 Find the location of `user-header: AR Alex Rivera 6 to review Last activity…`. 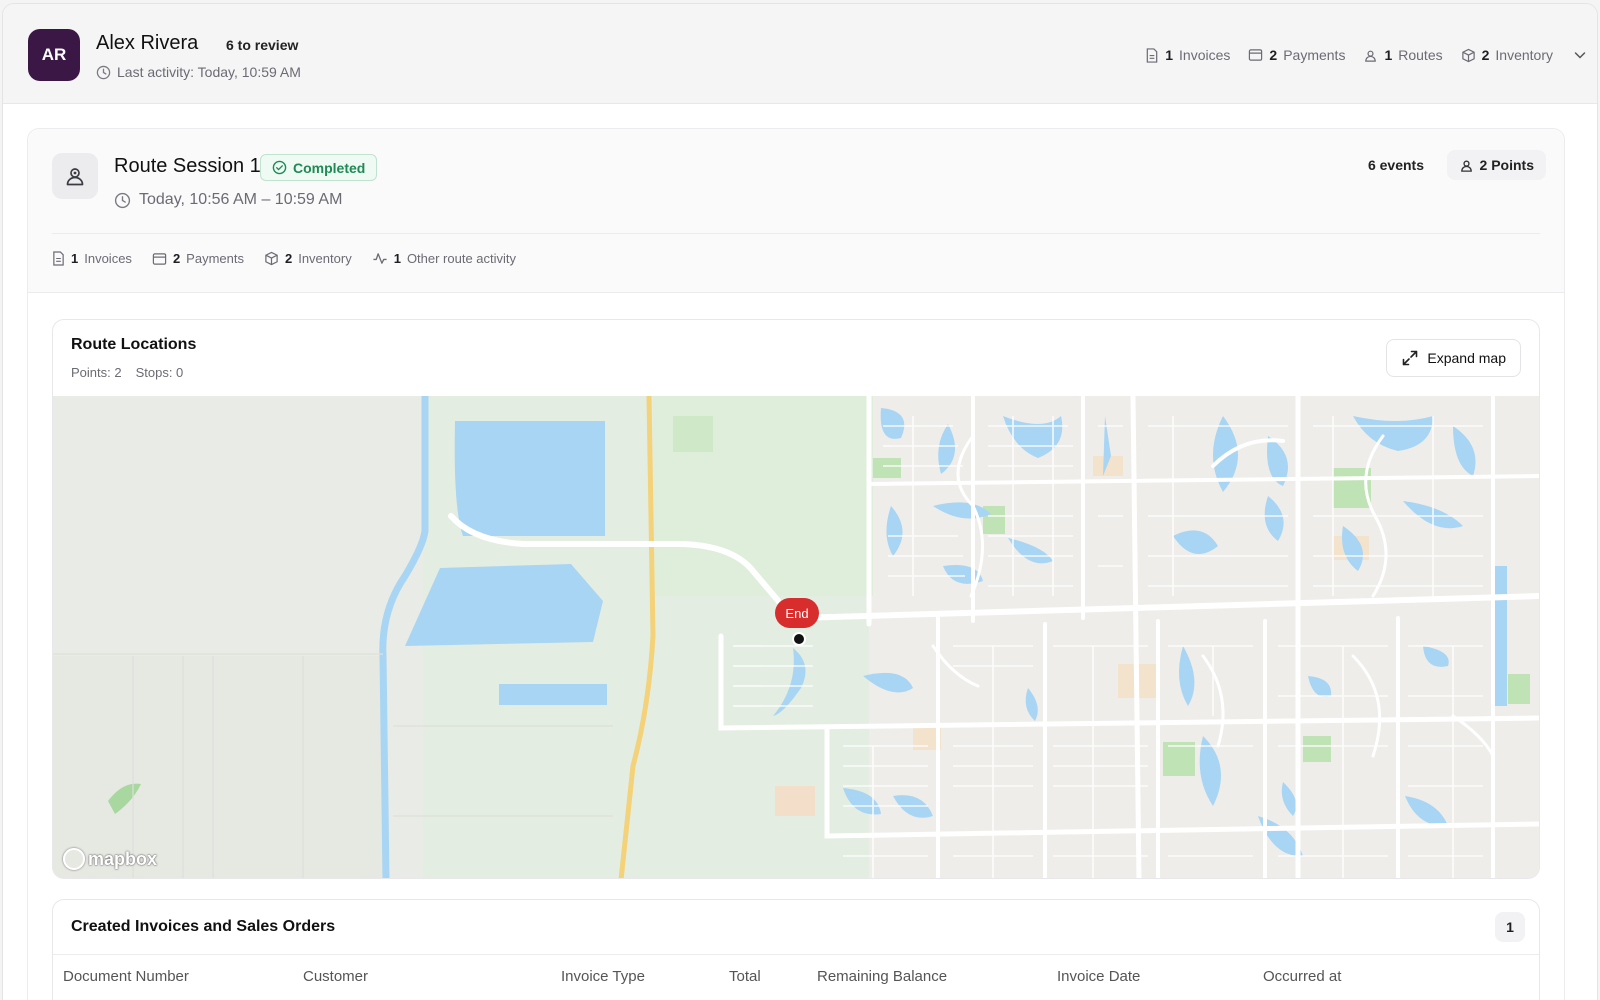

user-header: AR Alex Rivera 6 to review Last activity… is located at coordinates (800, 54).